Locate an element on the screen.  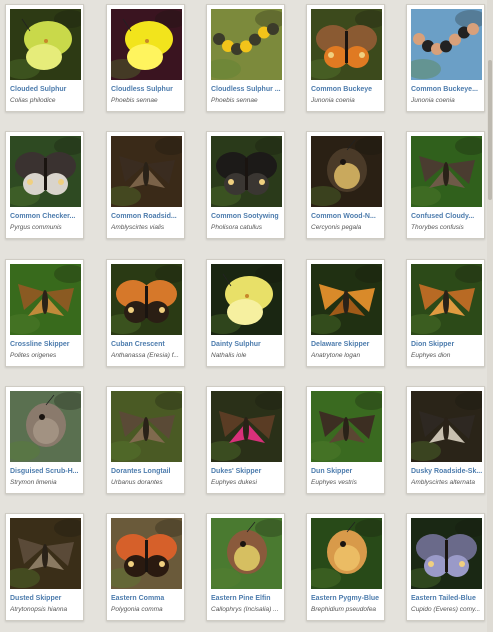
species-card: Common Wood-N... Cercyonis pegala is located at coordinates (345, 185).